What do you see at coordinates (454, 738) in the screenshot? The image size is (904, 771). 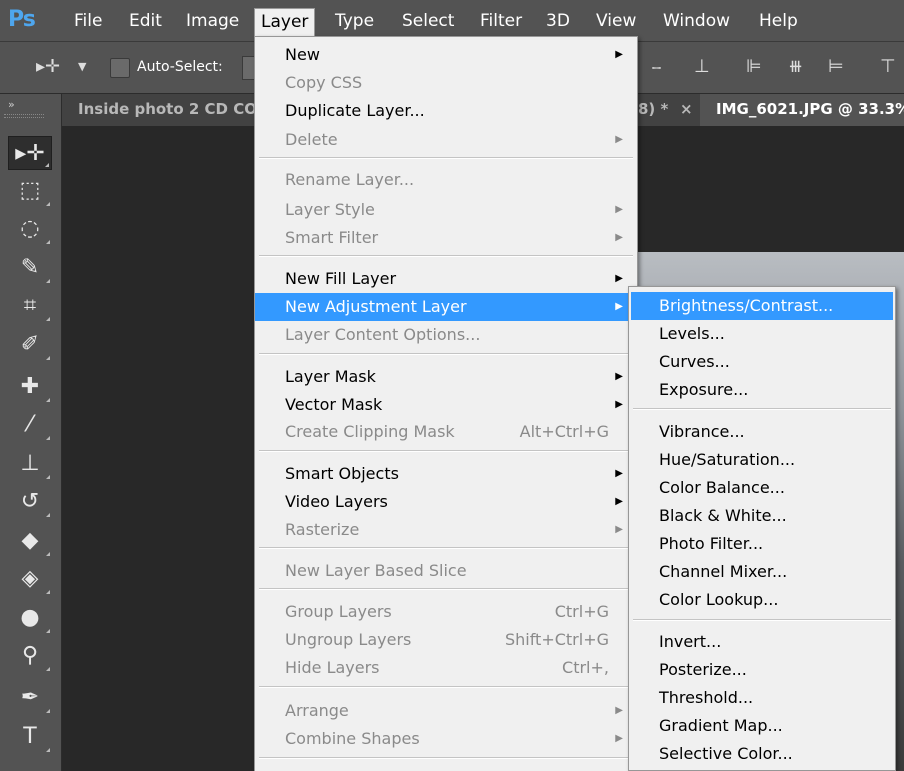 I see `menu-item-combine-shapes: Combine Shapes ▶` at bounding box center [454, 738].